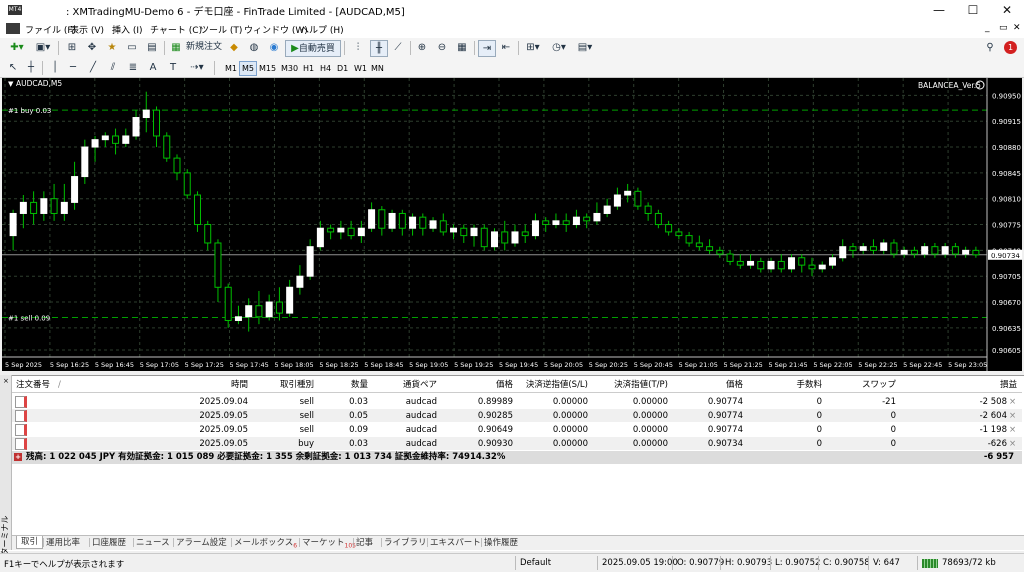  What do you see at coordinates (112, 47) in the screenshot?
I see `navigator-icon: ★` at bounding box center [112, 47].